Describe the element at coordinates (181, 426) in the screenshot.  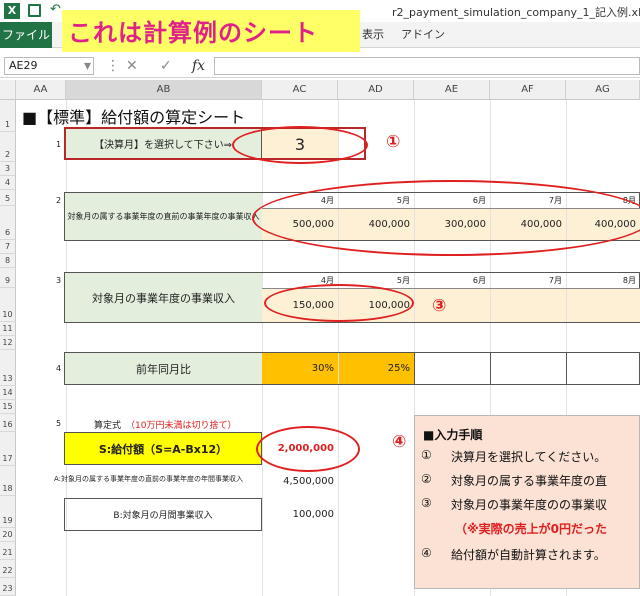
I see `formula-note: （10万円未満は切り捨て）` at that location.